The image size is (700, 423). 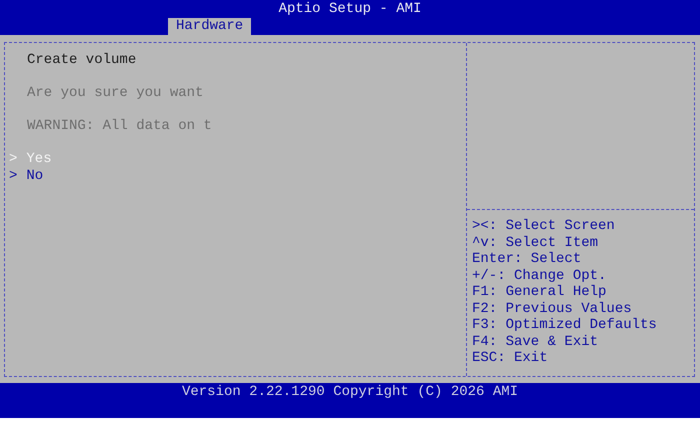 What do you see at coordinates (82, 60) in the screenshot?
I see `dialog-title: Create volume` at bounding box center [82, 60].